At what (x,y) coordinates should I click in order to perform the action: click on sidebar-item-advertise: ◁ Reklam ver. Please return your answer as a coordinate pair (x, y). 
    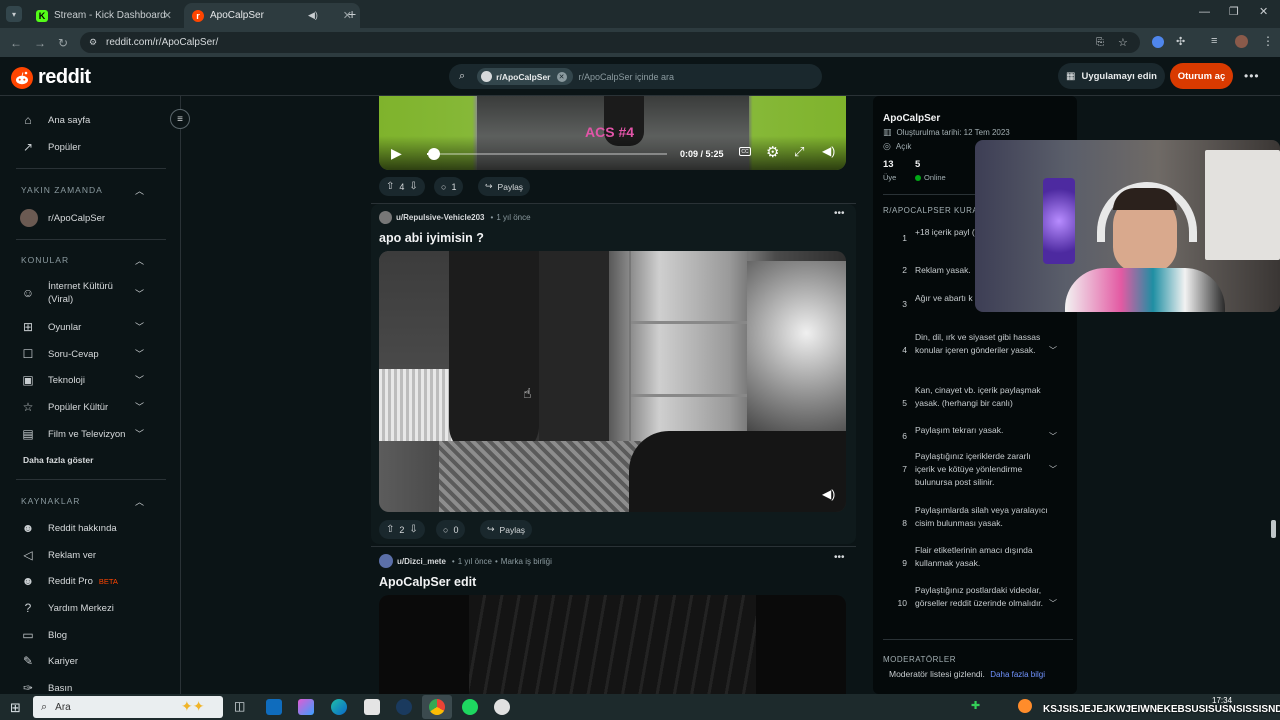
    Looking at the image, I should click on (58, 555).